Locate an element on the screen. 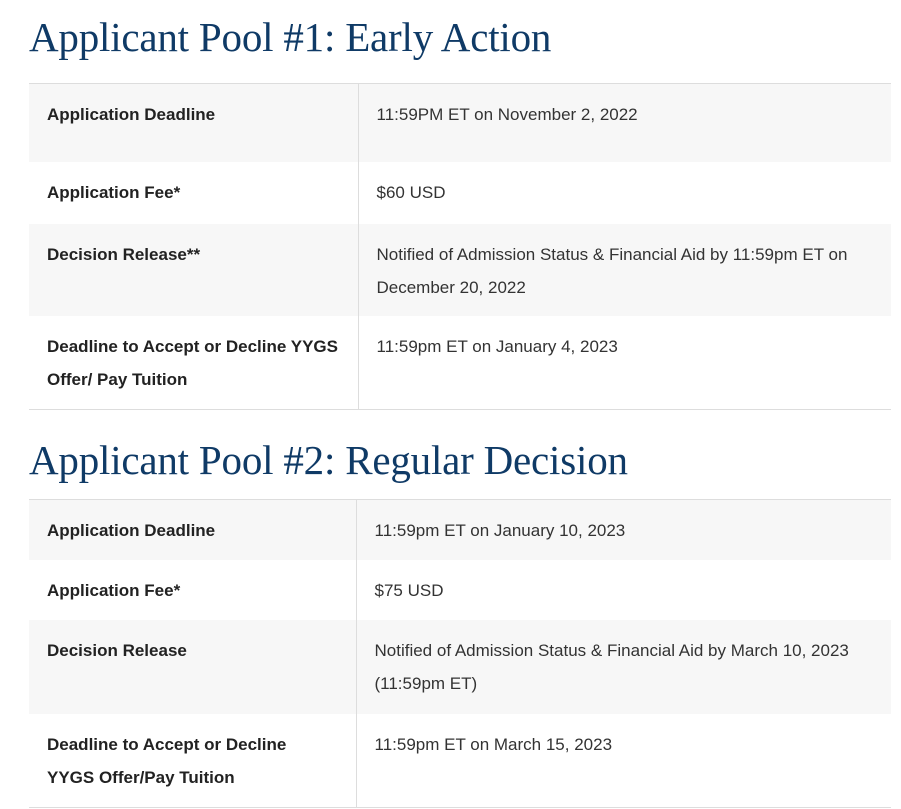 The height and width of the screenshot is (809, 901). pool2-title: Applicant Pool #2: Regular Decision is located at coordinates (328, 460).